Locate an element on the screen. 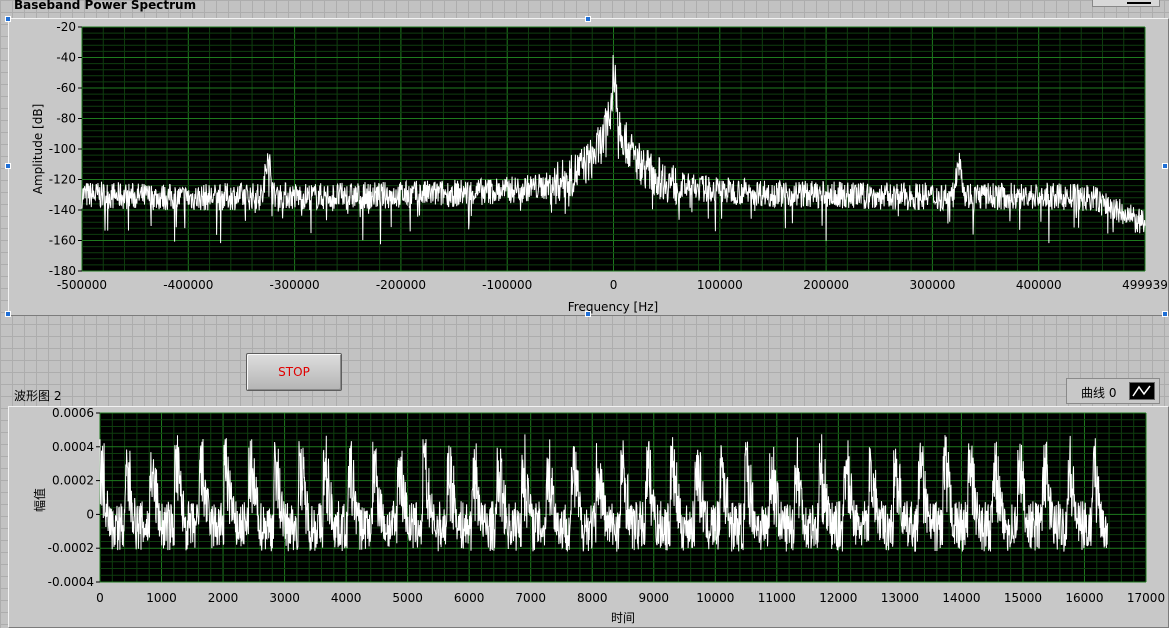 The width and height of the screenshot is (1169, 628). spectrum-x-label: Frequency [Hz] is located at coordinates (613, 307).